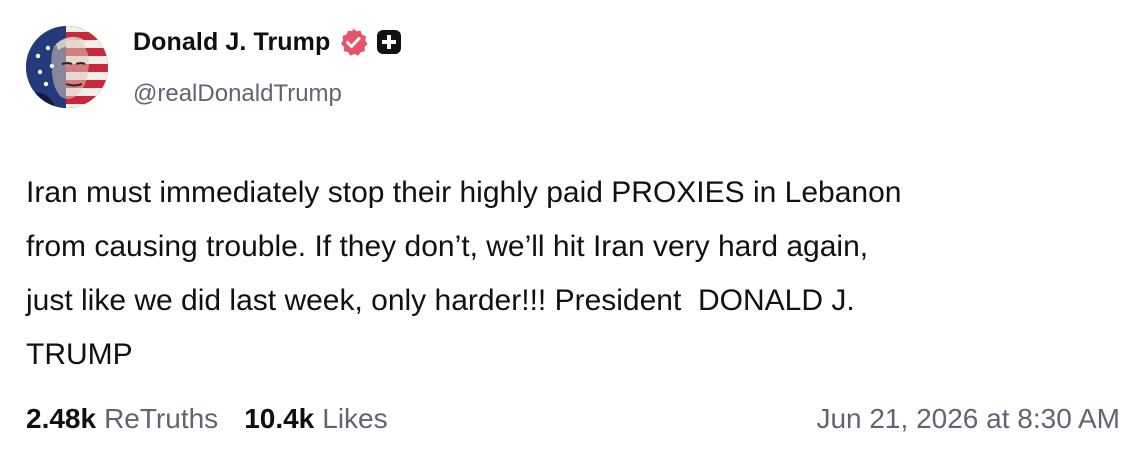  I want to click on avatar-image, so click(67, 67).